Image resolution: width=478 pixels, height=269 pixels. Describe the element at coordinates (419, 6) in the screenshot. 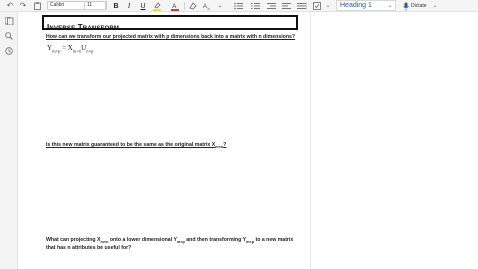

I see `dictate-button: Dictate` at that location.